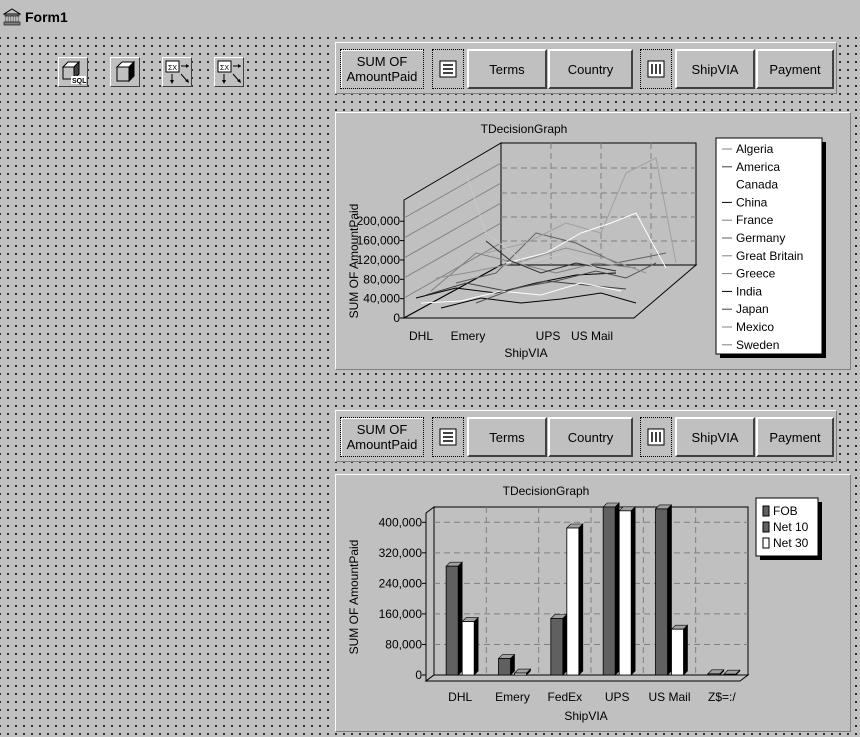 The width and height of the screenshot is (860, 737). Describe the element at coordinates (12, 17) in the screenshot. I see `form-icon` at that location.